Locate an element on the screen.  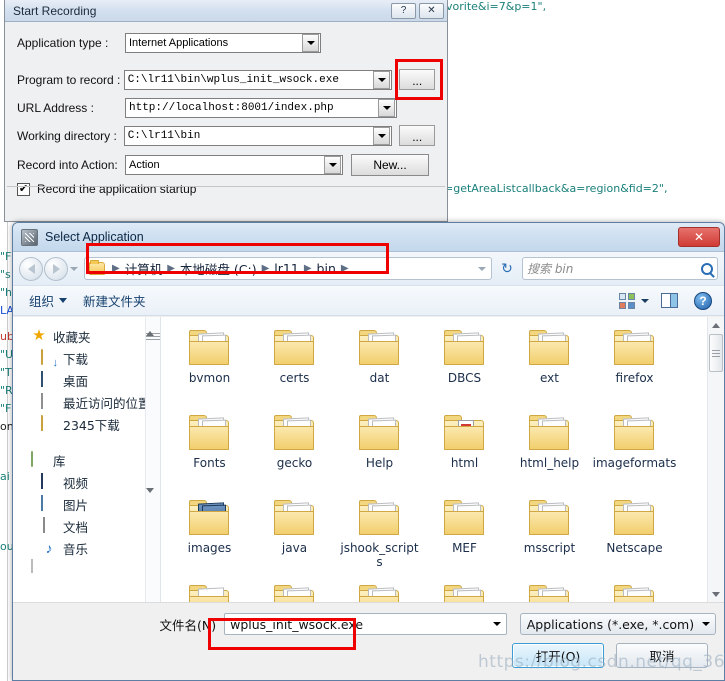
filetype-select: Applications (*.exe, *.com) is located at coordinates (618, 624).